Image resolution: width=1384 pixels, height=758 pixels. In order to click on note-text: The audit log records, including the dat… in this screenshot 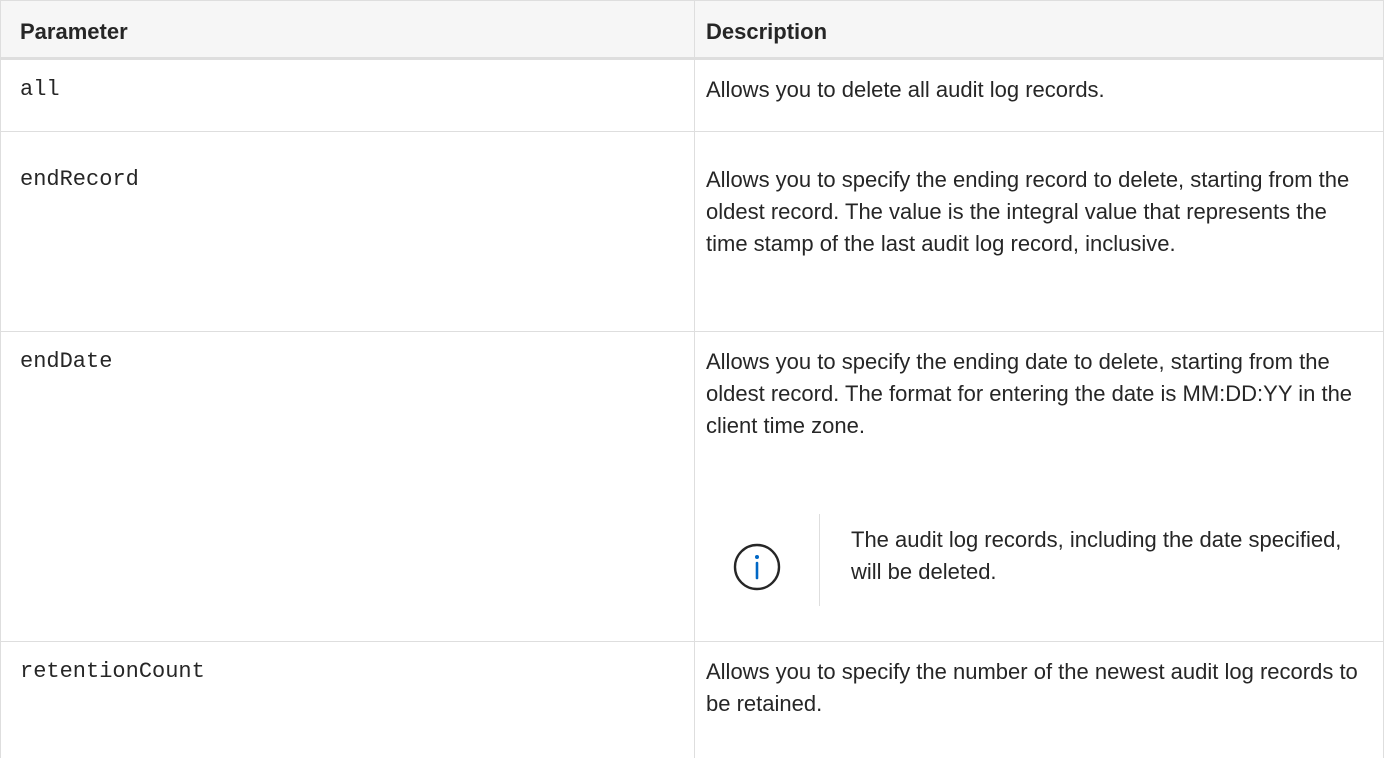, I will do `click(1096, 555)`.